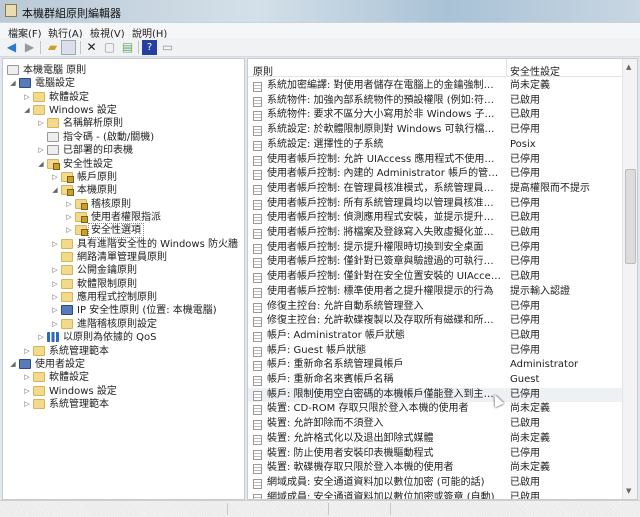 The image size is (640, 517). What do you see at coordinates (126, 217) in the screenshot?
I see `tree-item-label: 使用者權限指派` at bounding box center [126, 217].